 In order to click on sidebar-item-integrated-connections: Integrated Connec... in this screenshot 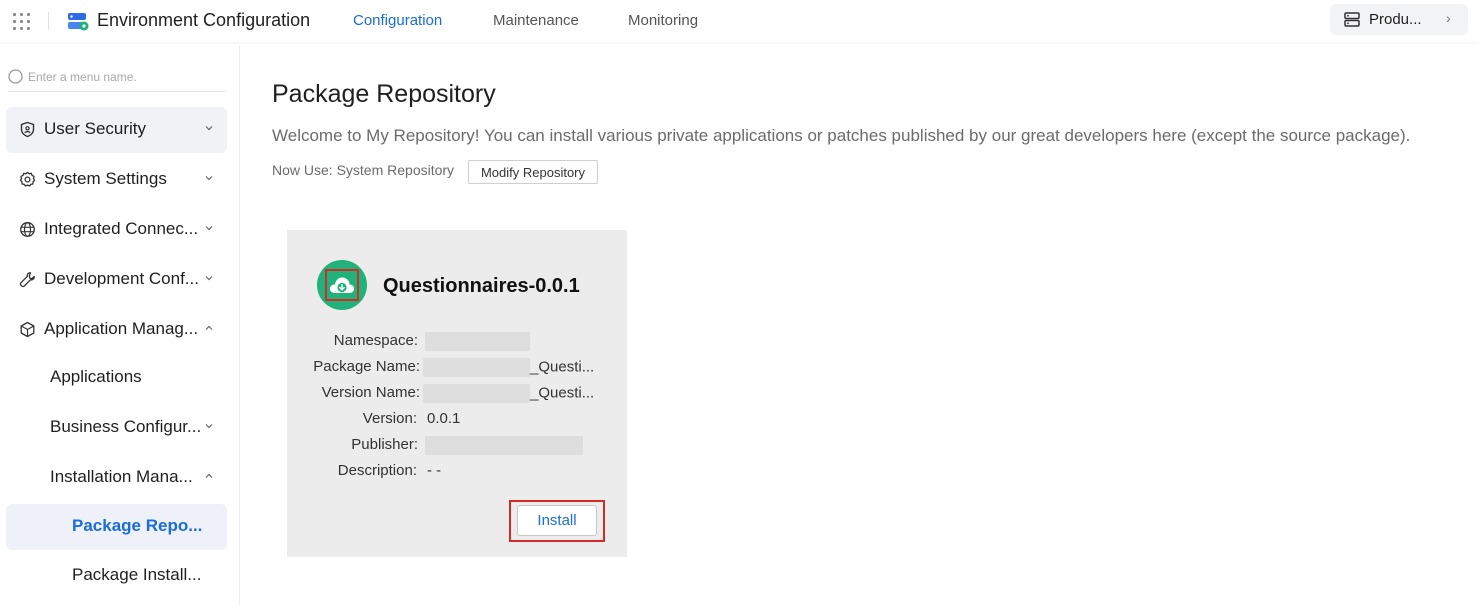, I will do `click(116, 230)`.